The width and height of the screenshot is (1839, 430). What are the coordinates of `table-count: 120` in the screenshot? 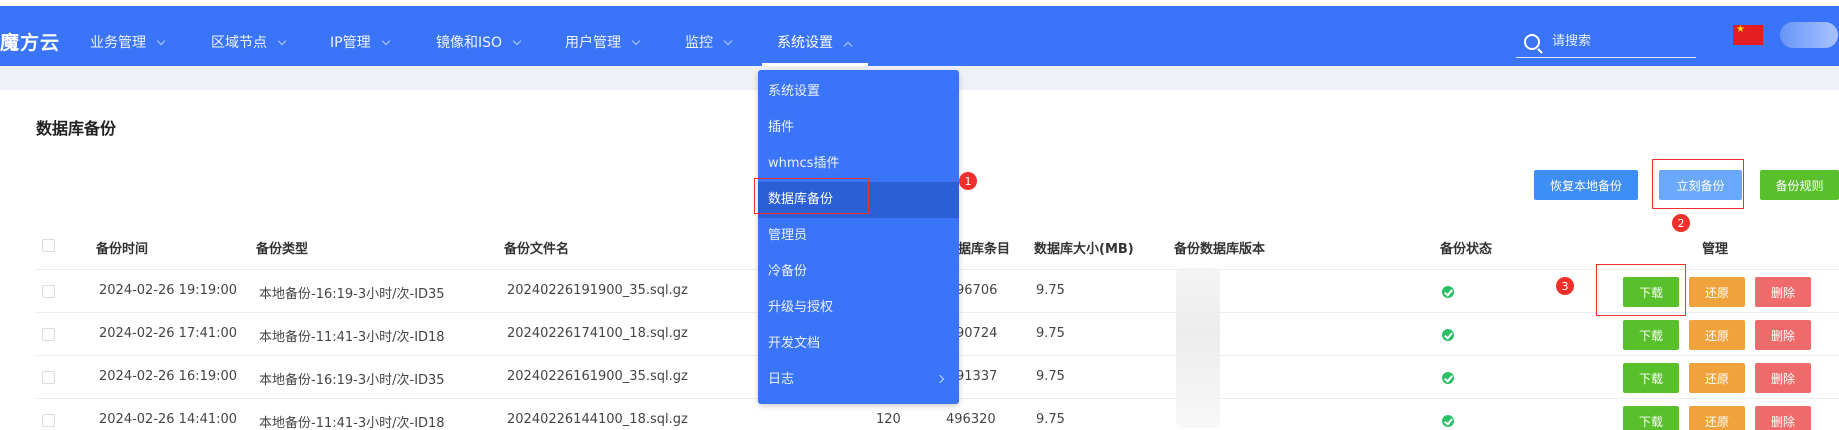 It's located at (888, 419).